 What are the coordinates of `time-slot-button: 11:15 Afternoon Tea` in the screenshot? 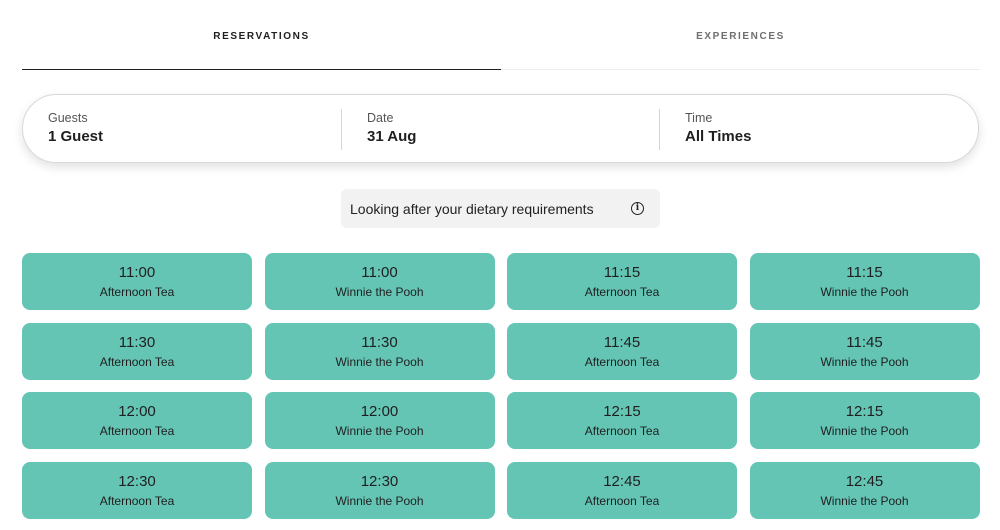 It's located at (622, 281).